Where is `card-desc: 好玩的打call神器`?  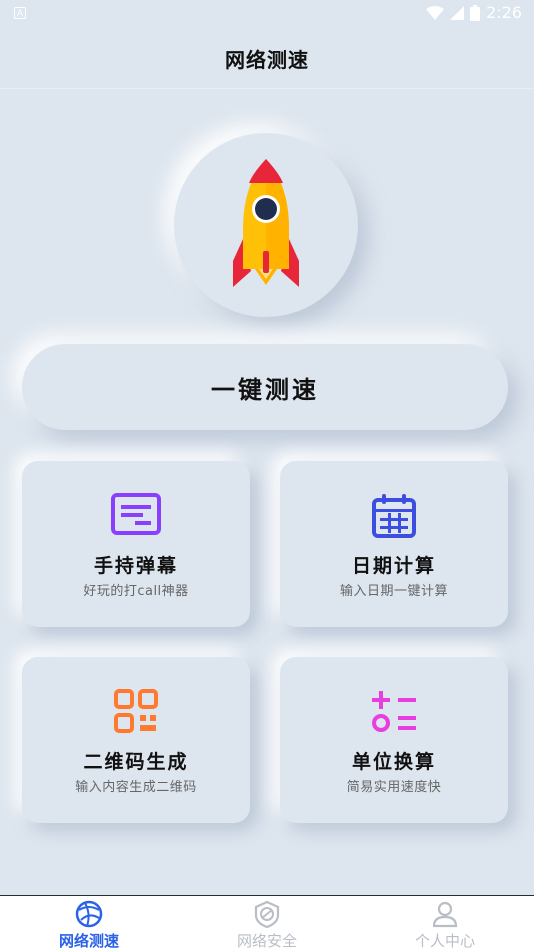 card-desc: 好玩的打call神器 is located at coordinates (136, 591).